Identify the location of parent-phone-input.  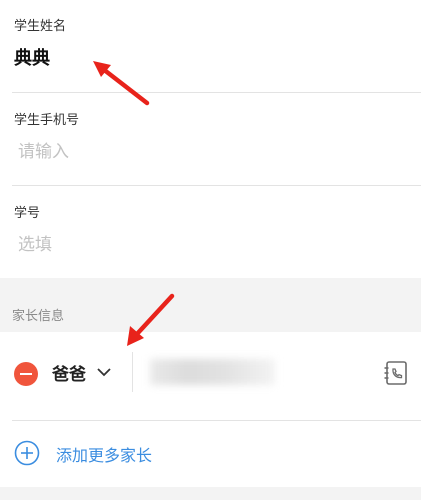
(212, 372).